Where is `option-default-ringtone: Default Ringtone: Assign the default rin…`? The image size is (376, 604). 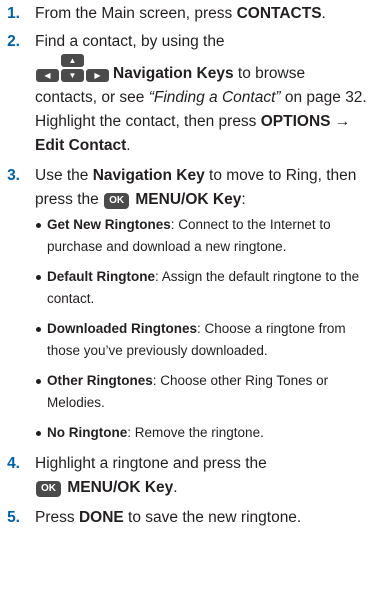
option-default-ringtone: Default Ringtone: Assign the default rin… is located at coordinates (201, 288).